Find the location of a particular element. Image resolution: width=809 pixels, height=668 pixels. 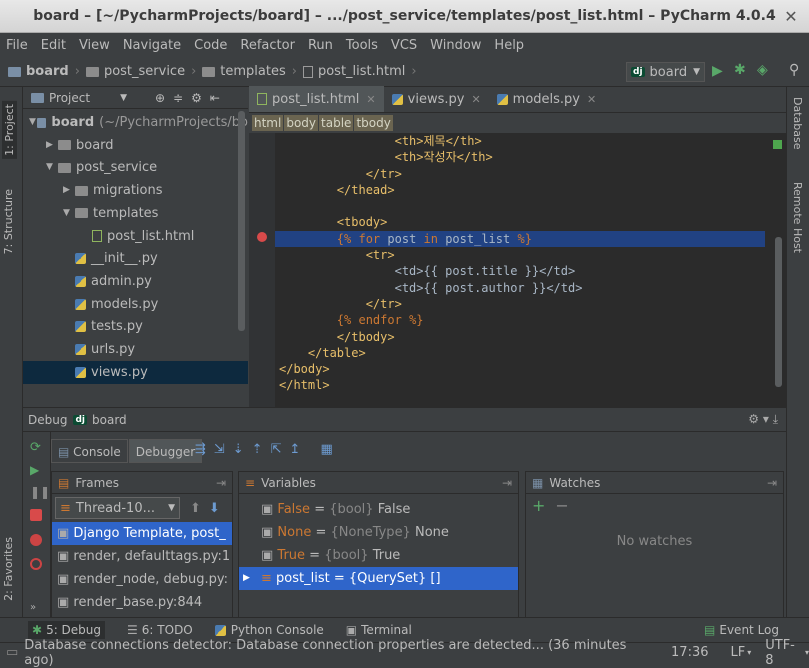

tree-item: urls.py is located at coordinates (135, 349).